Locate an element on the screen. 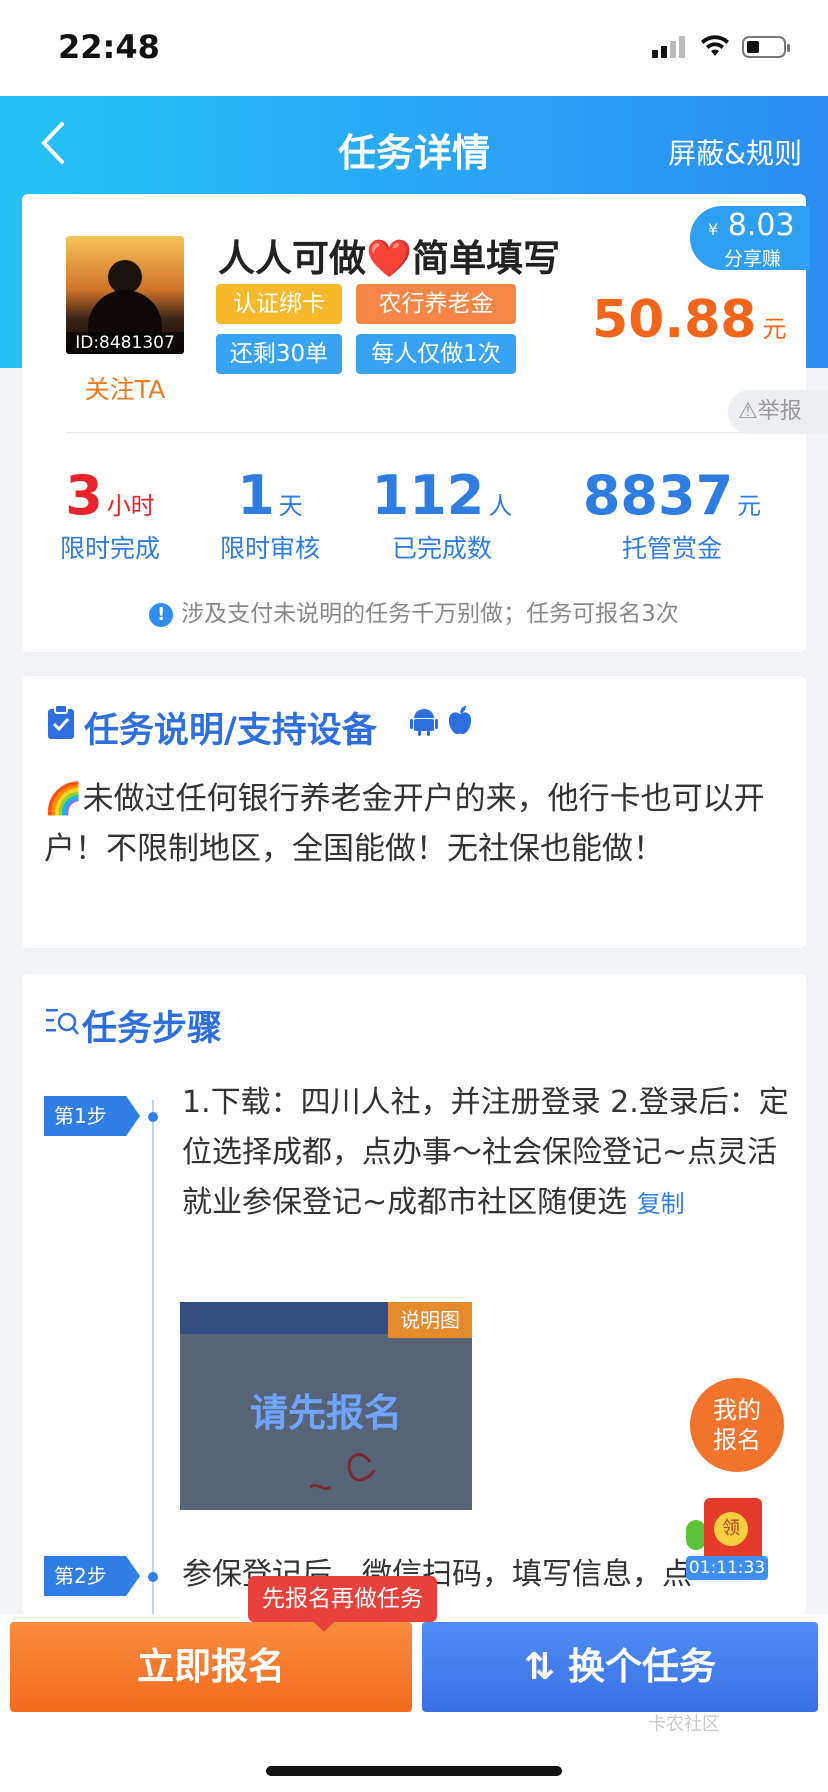 The height and width of the screenshot is (1792, 828). step-1-dot is located at coordinates (153, 1117).